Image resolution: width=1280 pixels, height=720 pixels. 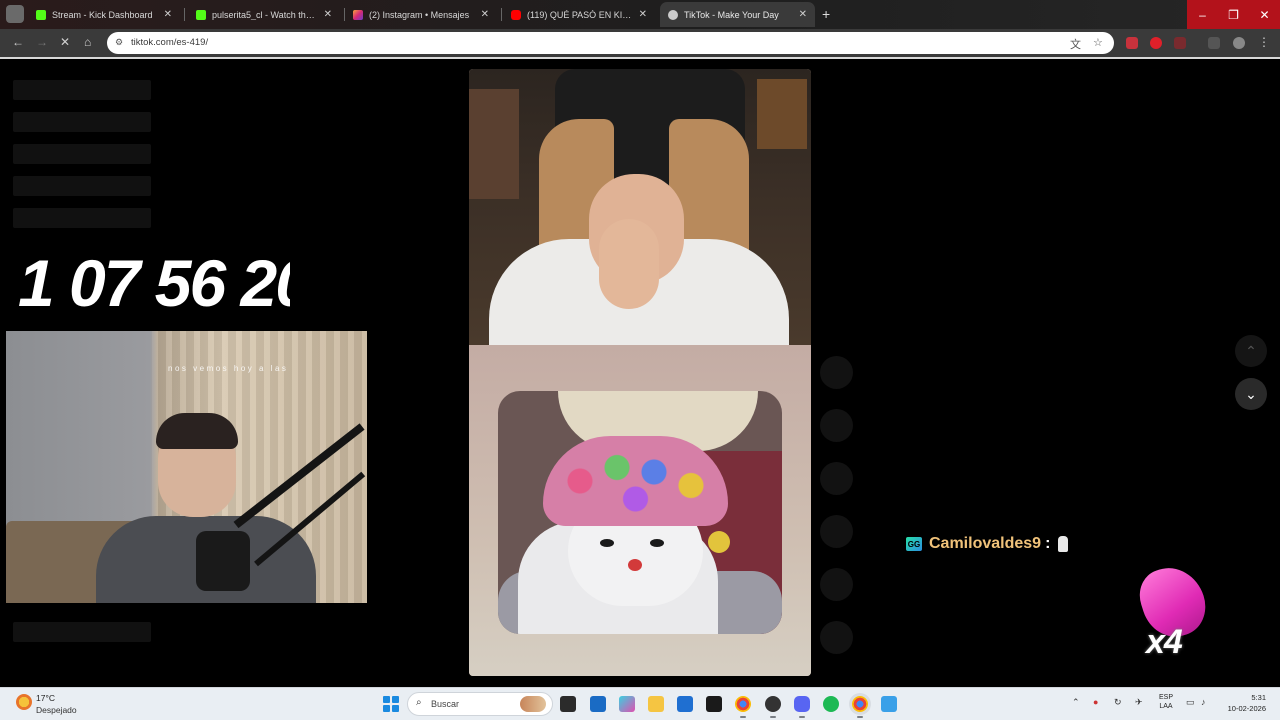 What do you see at coordinates (186, 467) in the screenshot?
I see `webcam-overlay: nos vemos hoy a las` at bounding box center [186, 467].